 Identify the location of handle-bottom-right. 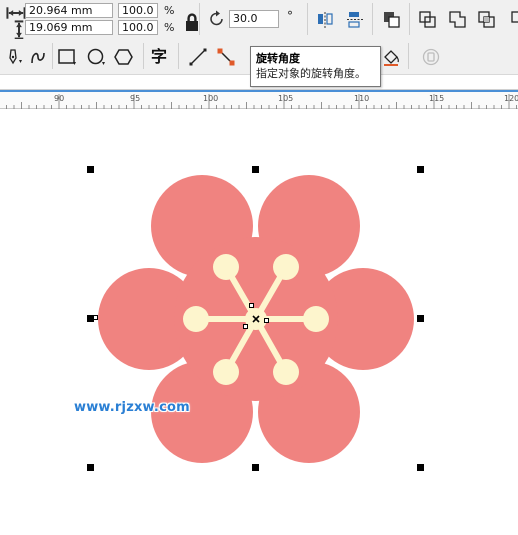
(420, 467).